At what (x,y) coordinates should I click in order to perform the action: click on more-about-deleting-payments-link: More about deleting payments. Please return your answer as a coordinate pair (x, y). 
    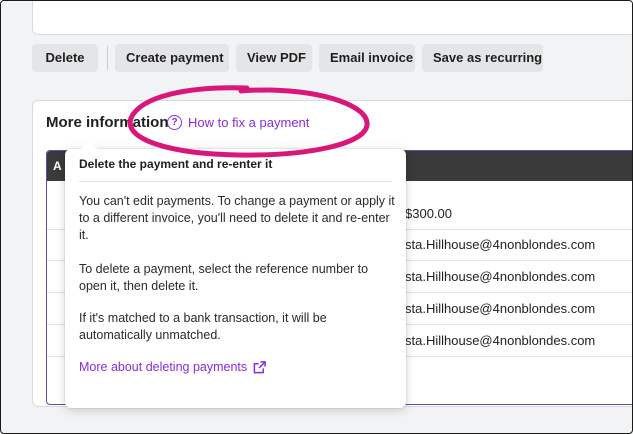
    Looking at the image, I should click on (172, 367).